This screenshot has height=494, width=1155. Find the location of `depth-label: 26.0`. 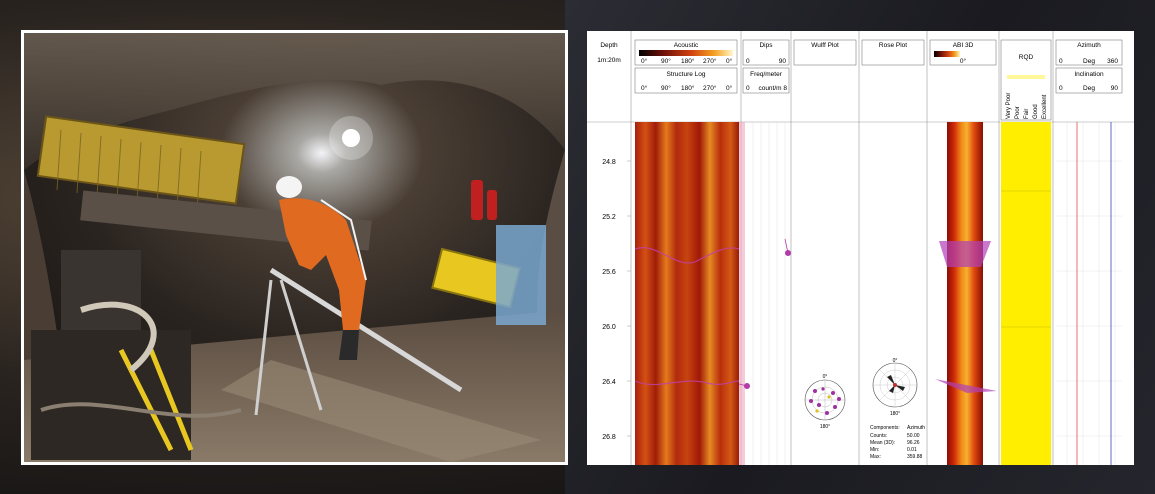

depth-label: 26.0 is located at coordinates (609, 327).